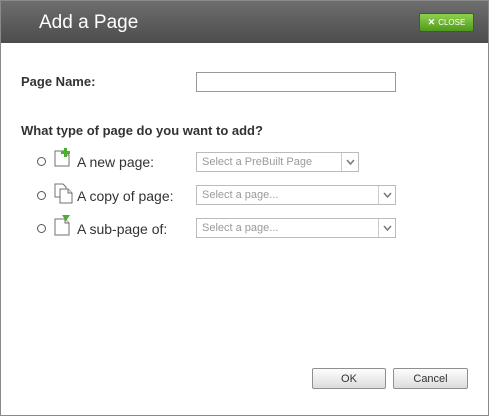 The width and height of the screenshot is (489, 416). I want to click on close-icon: ✕, so click(431, 22).